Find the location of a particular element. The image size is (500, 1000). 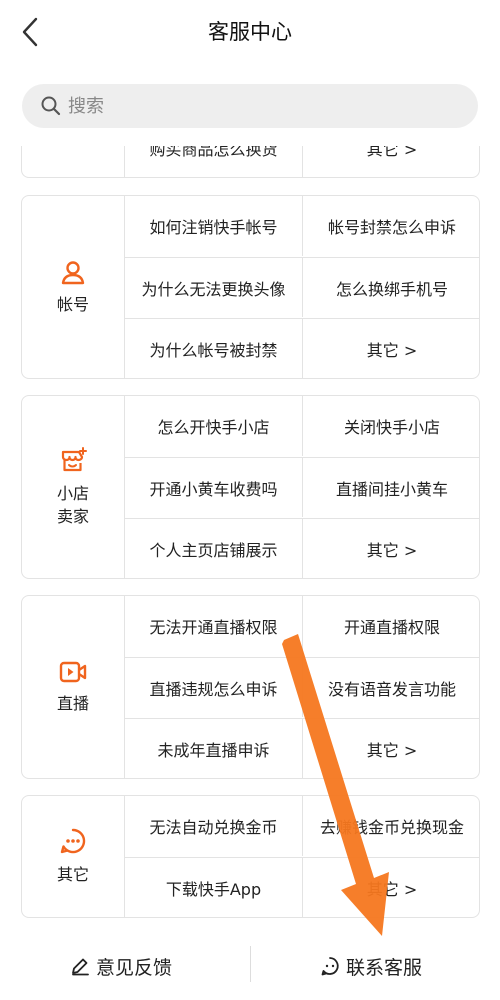

feedback-label: 意见反馈 is located at coordinates (134, 967).